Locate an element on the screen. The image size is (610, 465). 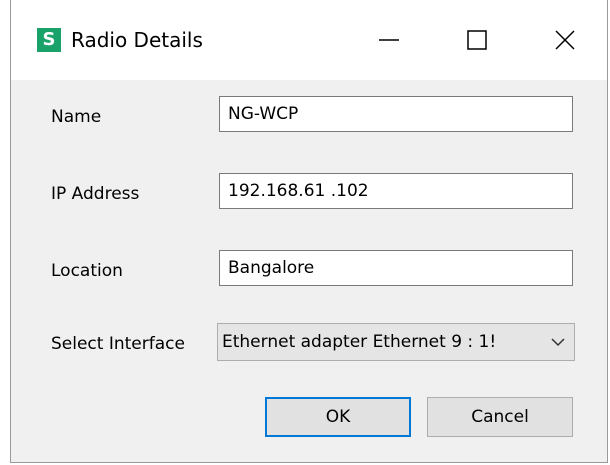
close-button is located at coordinates (565, 40).